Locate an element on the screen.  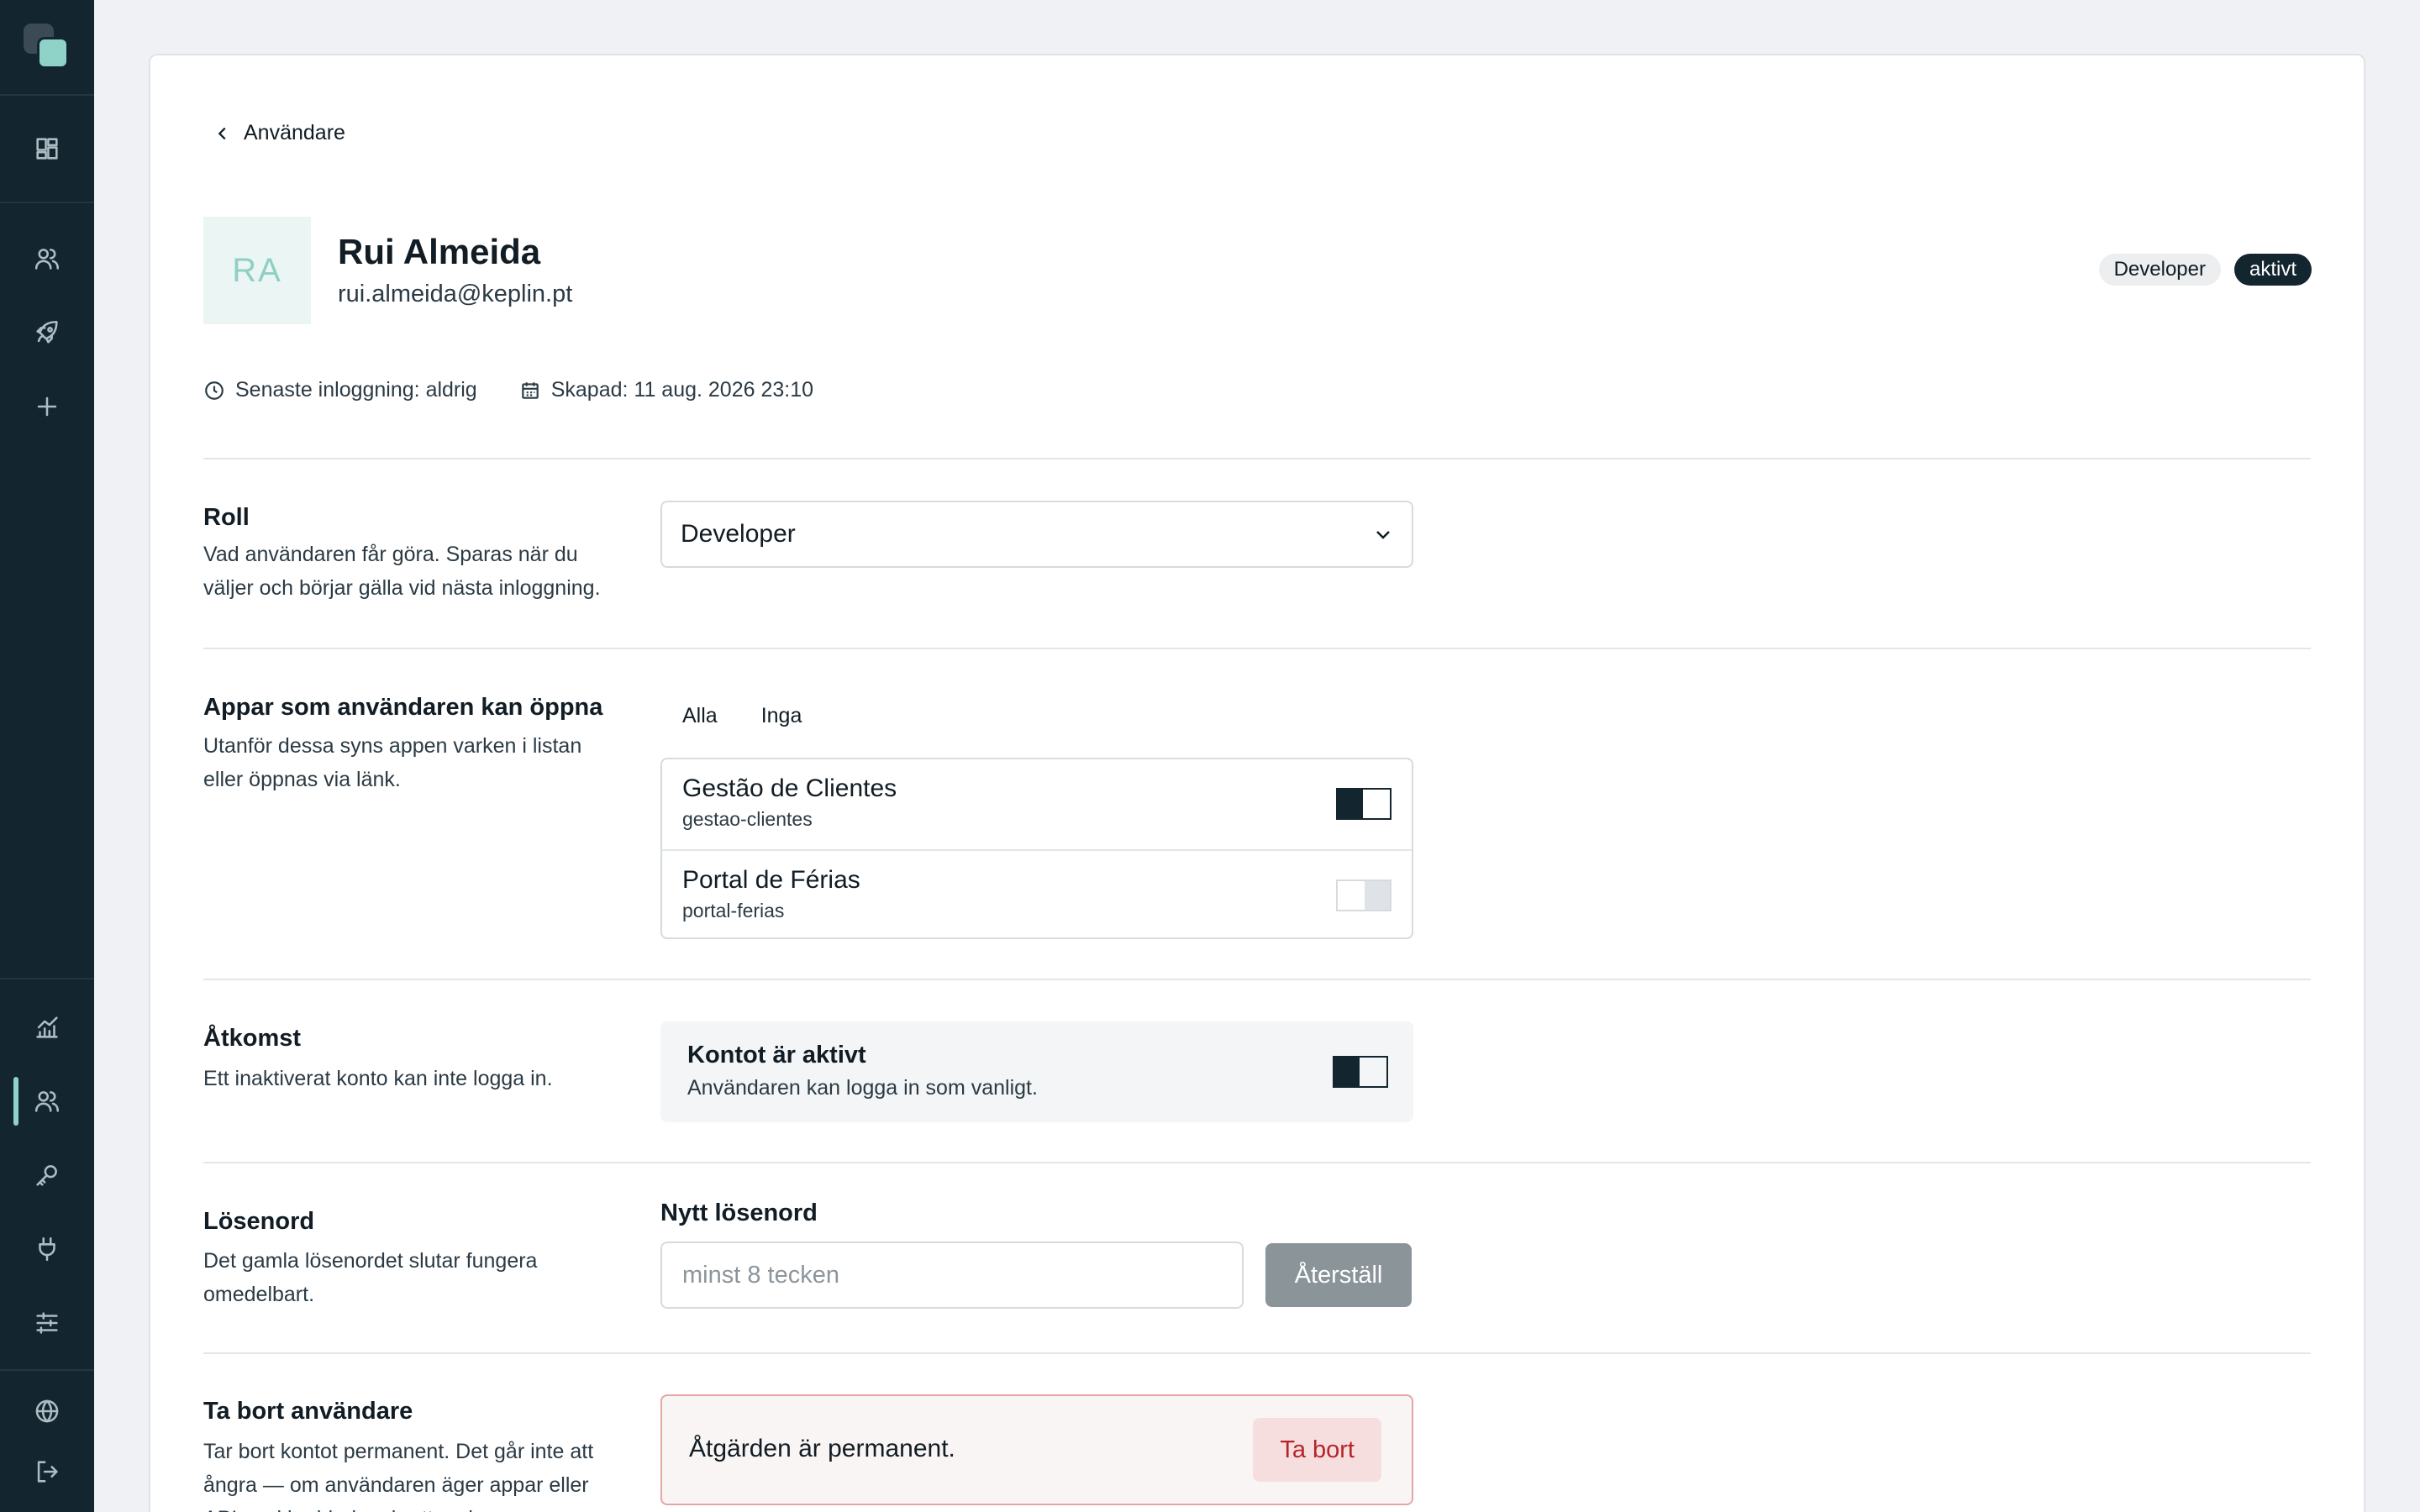
account-active-title: Kontot är aktivt is located at coordinates (777, 1055).